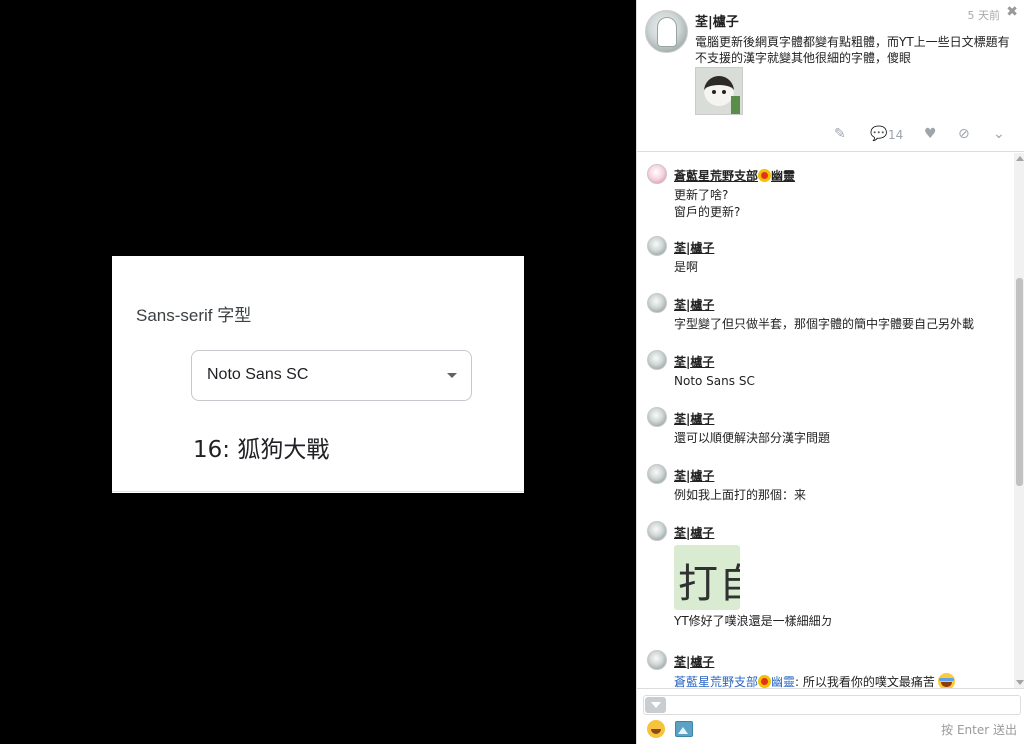 The width and height of the screenshot is (1024, 744). Describe the element at coordinates (824, 324) in the screenshot. I see `response-text: 字型變了但只做半套，那個字體的簡中字體要自己另外載` at that location.